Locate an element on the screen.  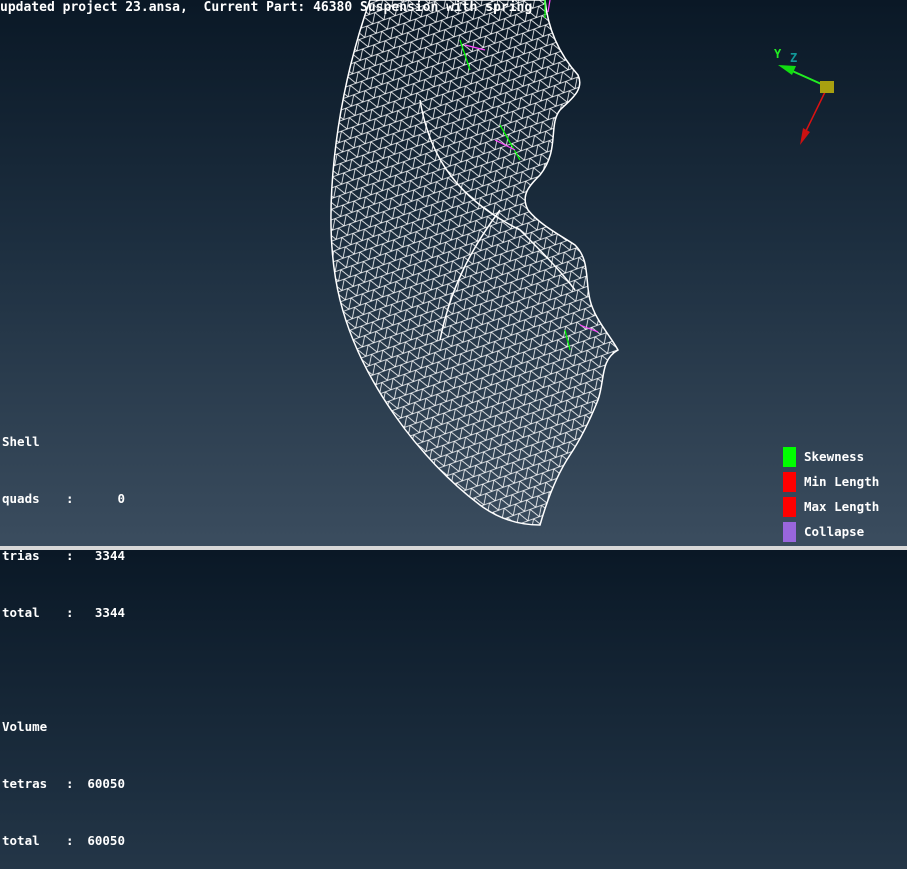
stat-value: 3344 is located at coordinates (109, 612).